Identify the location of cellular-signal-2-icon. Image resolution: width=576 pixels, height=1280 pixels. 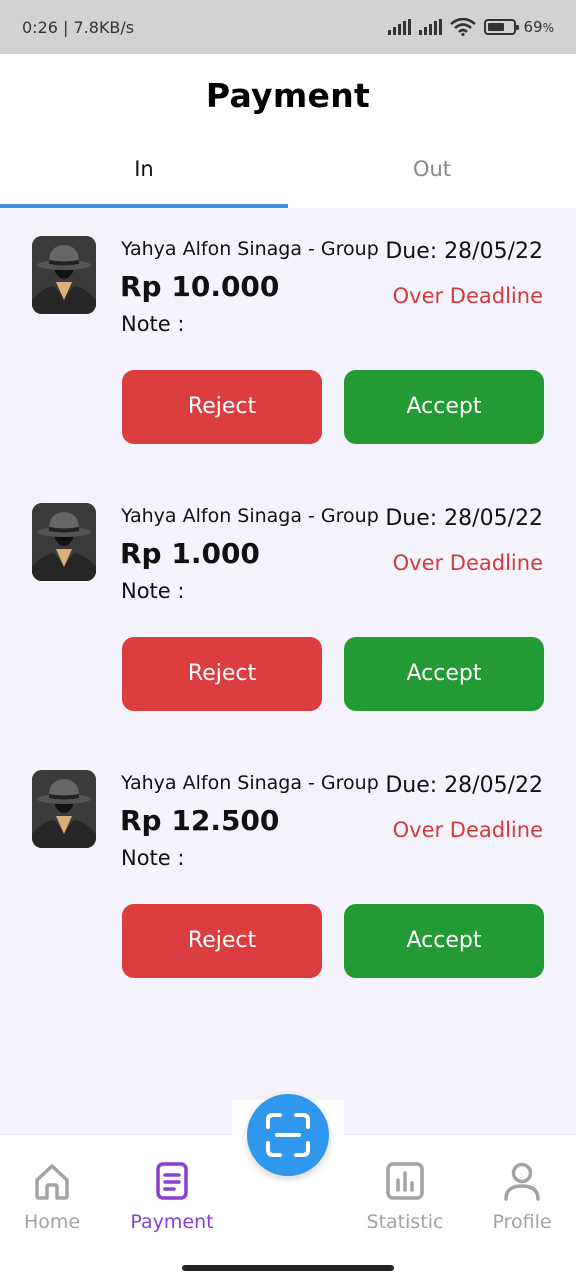
(430, 27).